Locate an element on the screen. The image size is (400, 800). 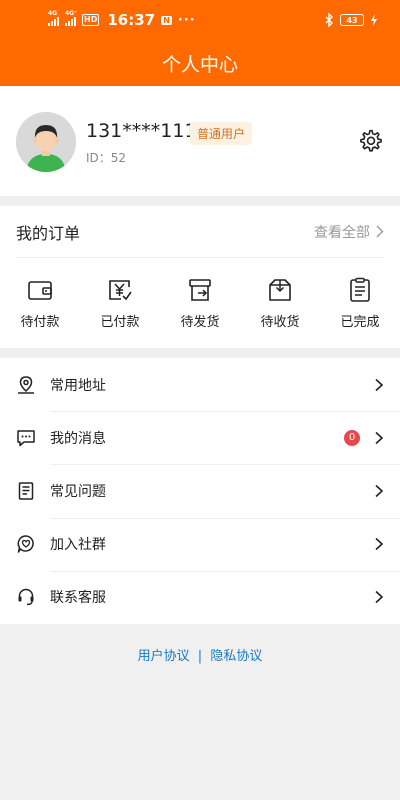
privacy-policy-link: 隐私协议 is located at coordinates (236, 656).